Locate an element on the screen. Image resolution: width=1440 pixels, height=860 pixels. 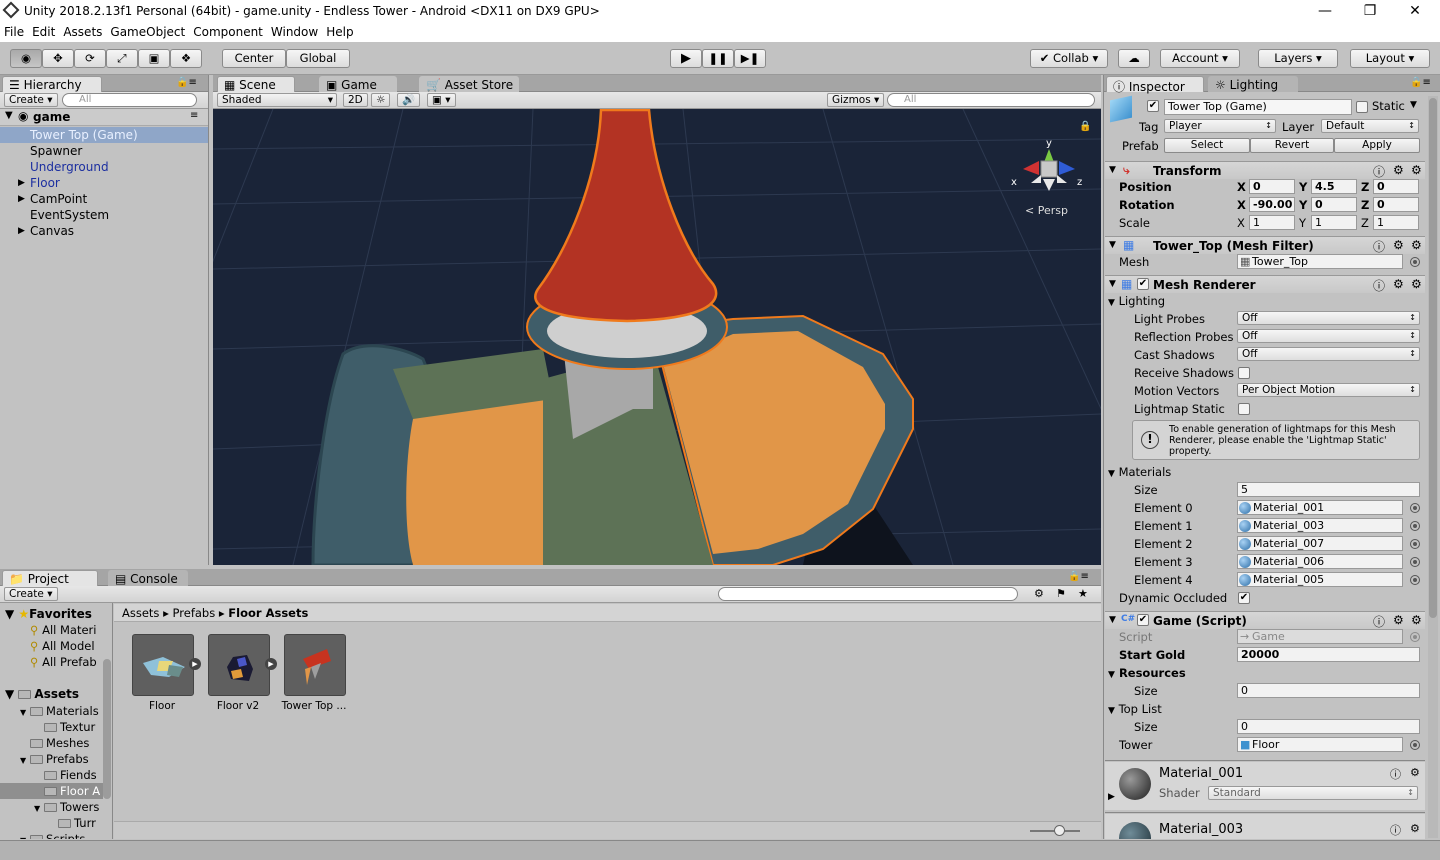
mesh-renderer-fold-icon: ▼ is located at coordinates (1112, 284).